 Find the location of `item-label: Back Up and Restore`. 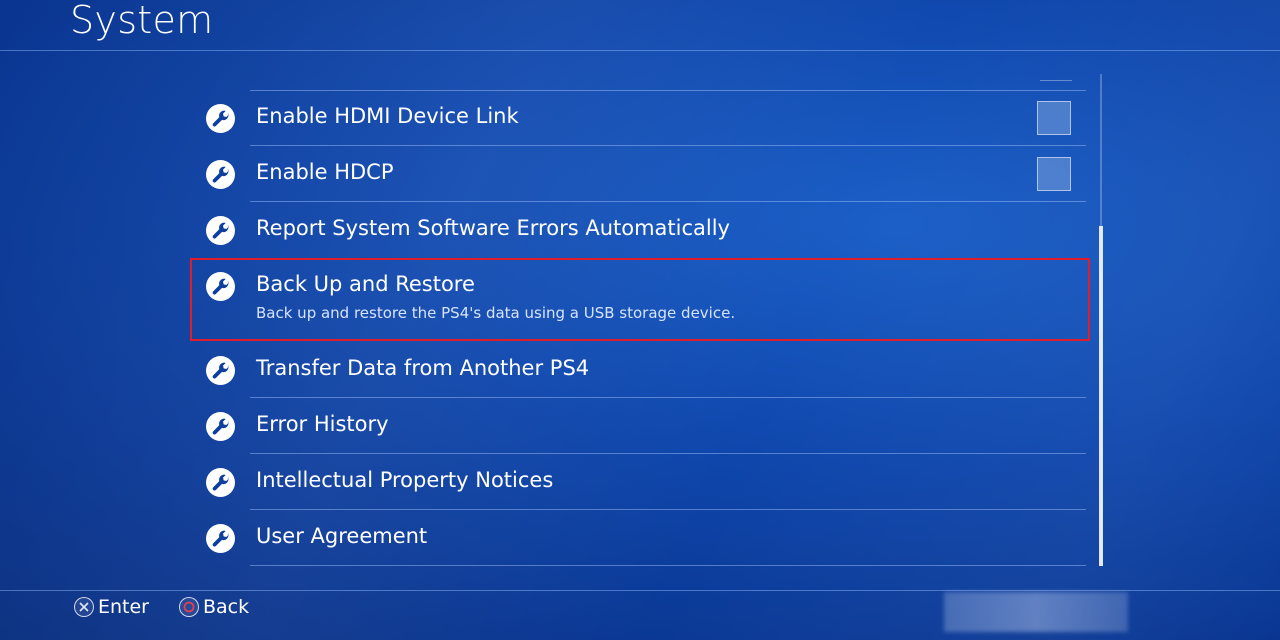

item-label: Back Up and Restore is located at coordinates (365, 284).